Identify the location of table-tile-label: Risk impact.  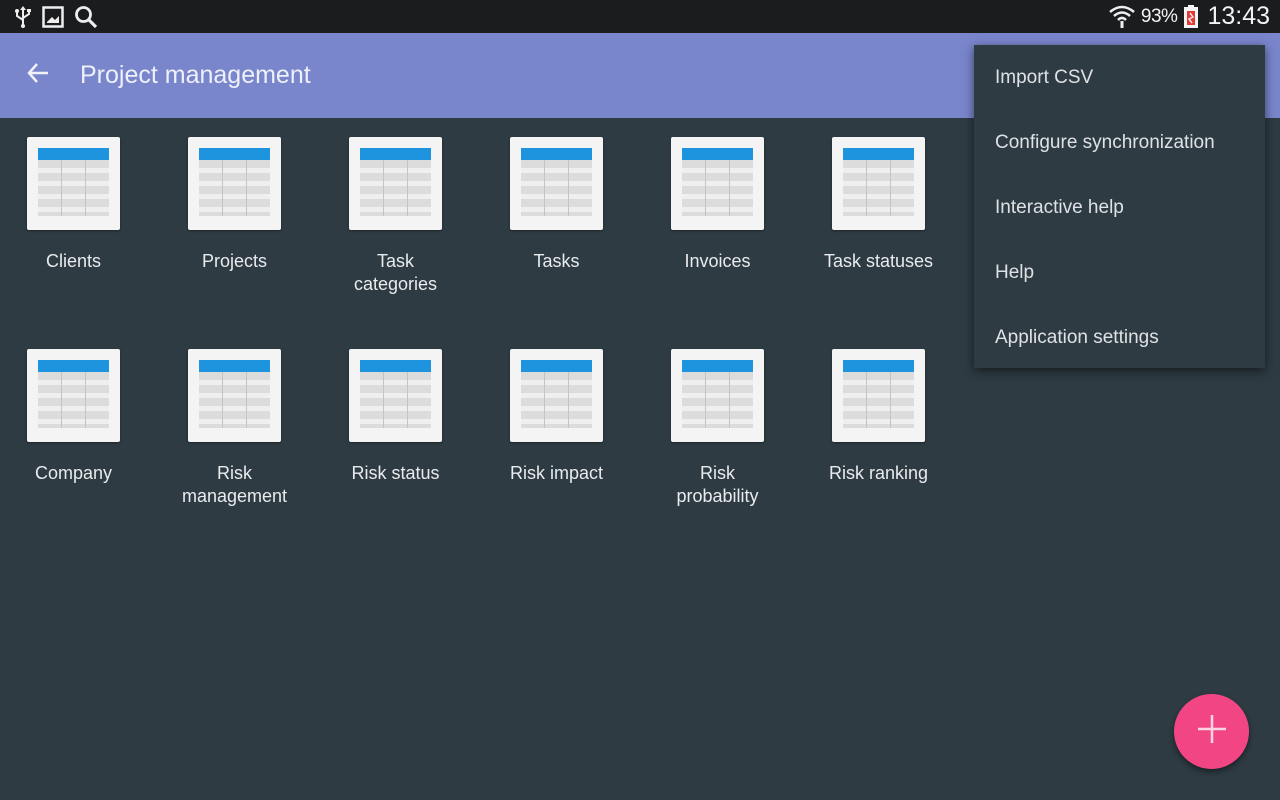
(556, 473).